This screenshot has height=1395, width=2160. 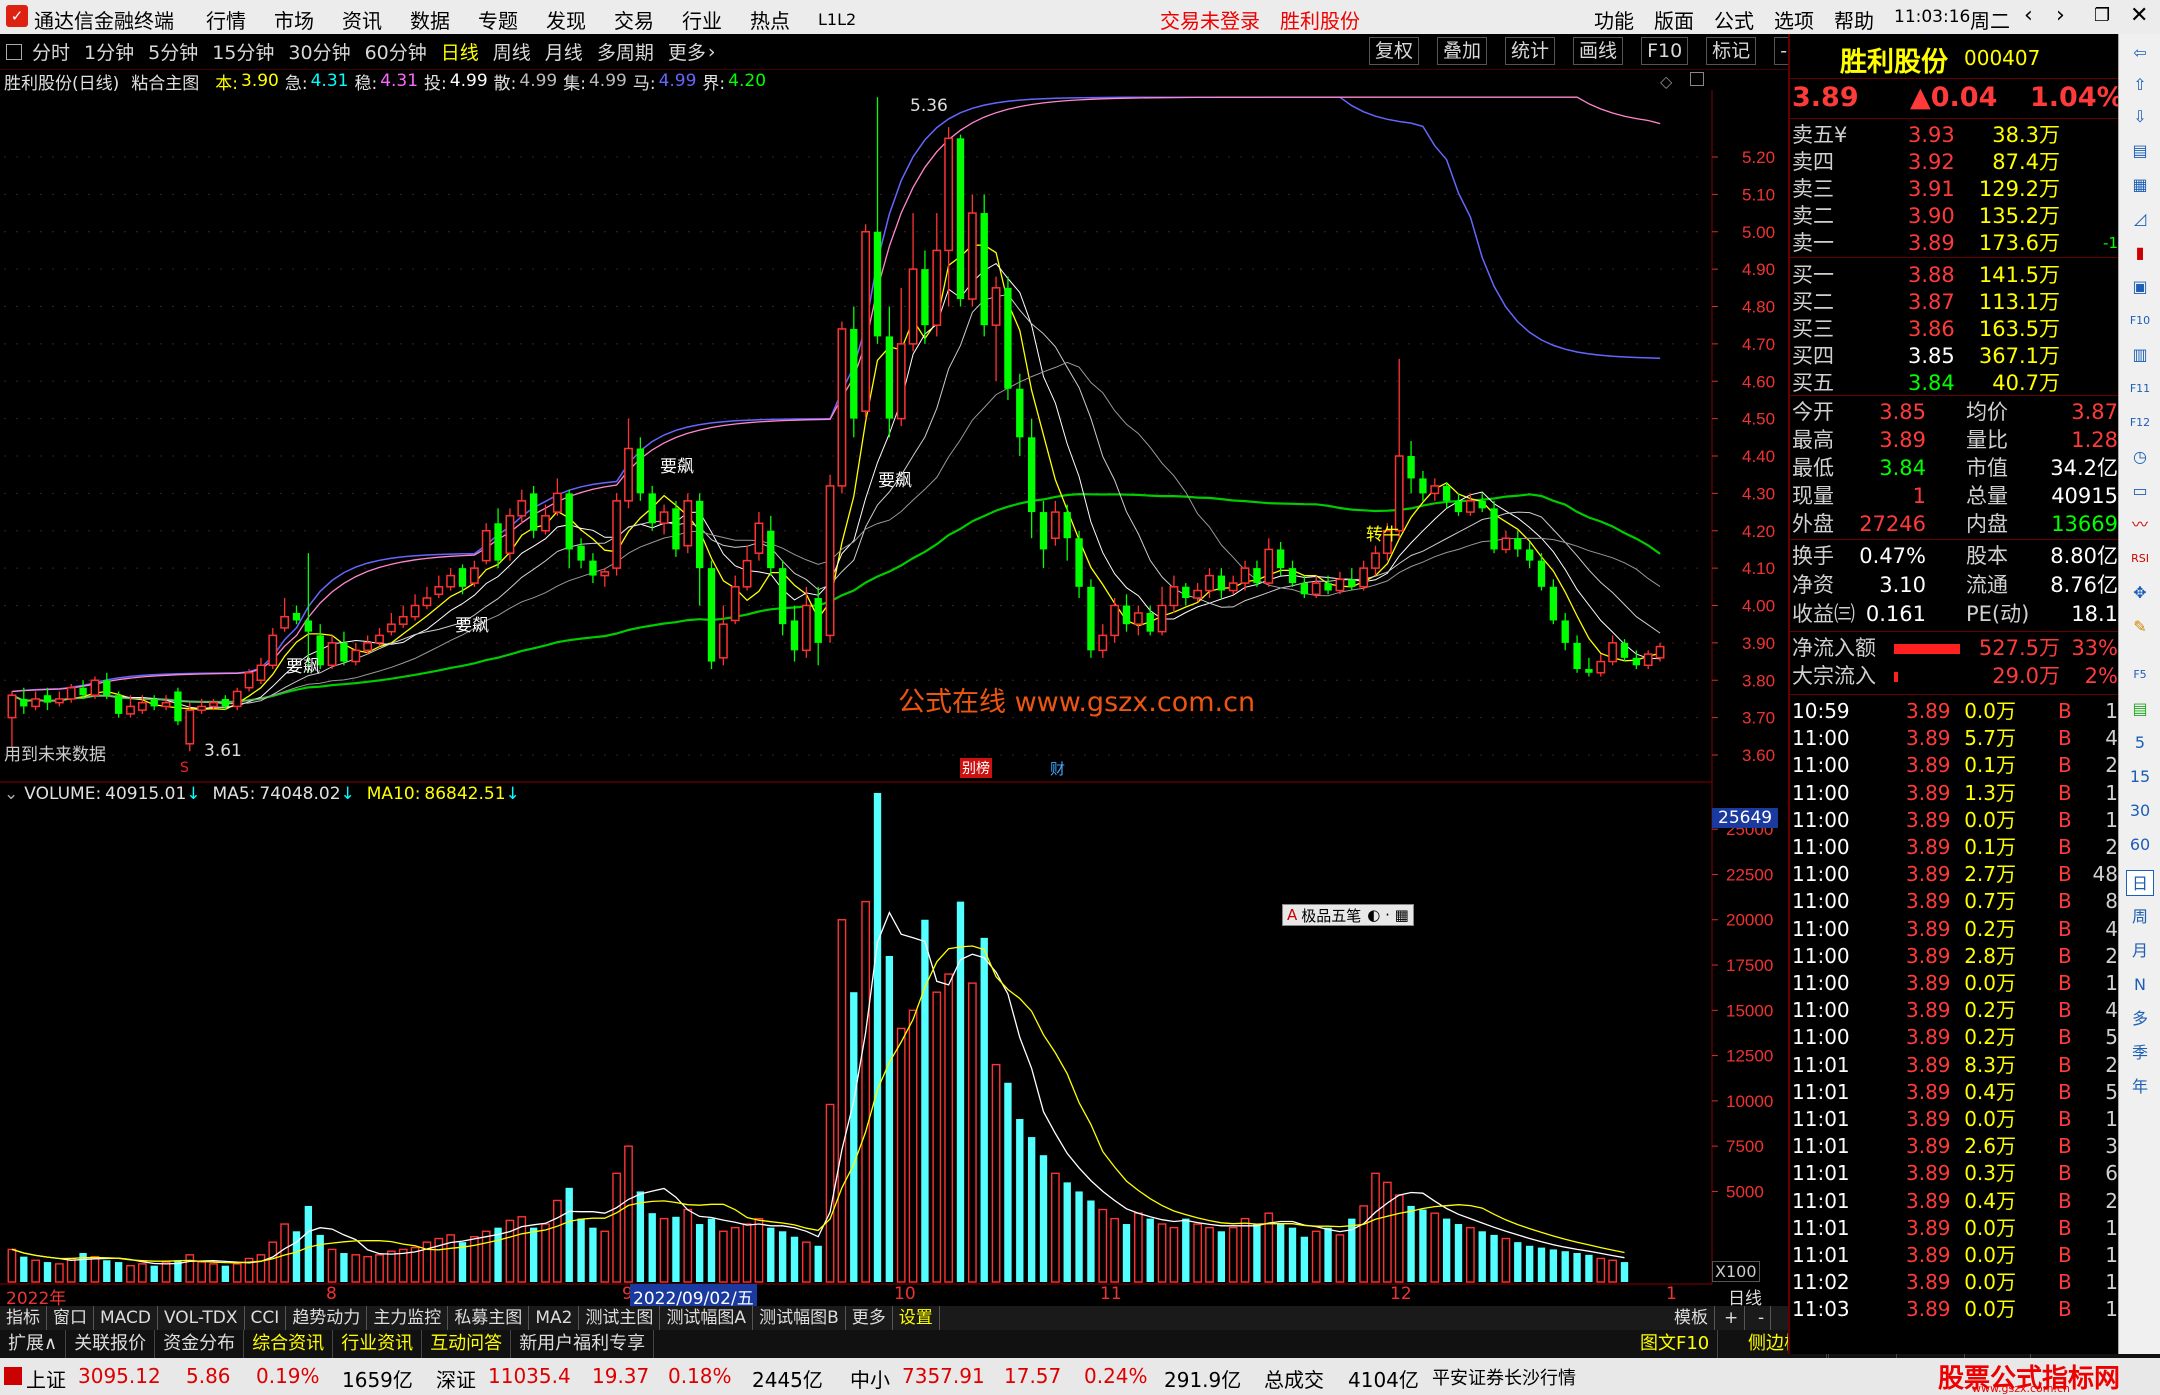 I want to click on menu-item: 市场, so click(x=294, y=19).